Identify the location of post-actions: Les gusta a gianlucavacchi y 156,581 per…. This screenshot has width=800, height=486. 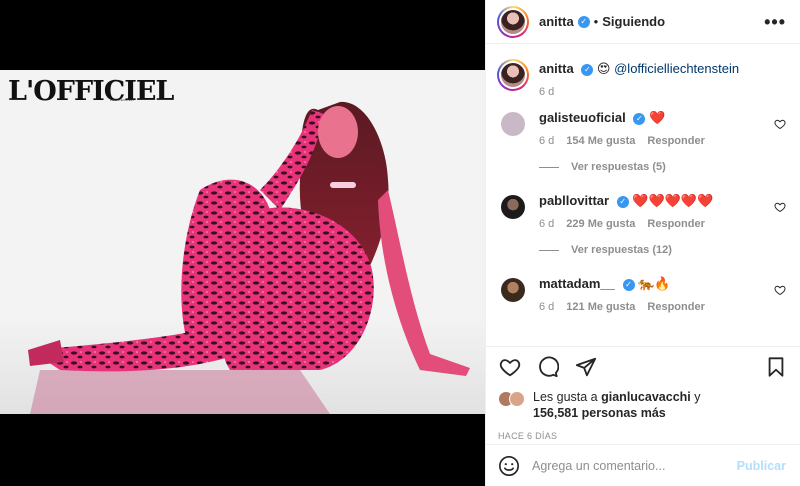
(643, 393).